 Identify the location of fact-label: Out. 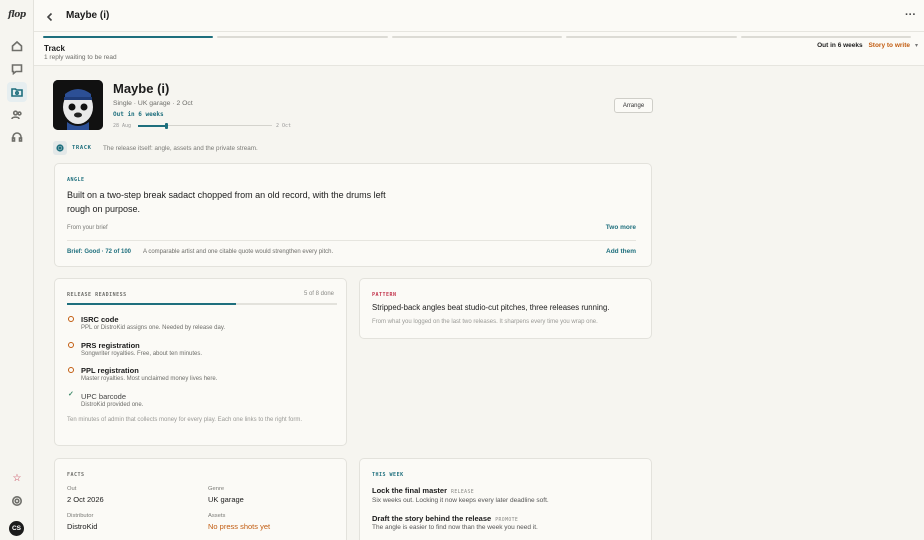
(72, 489).